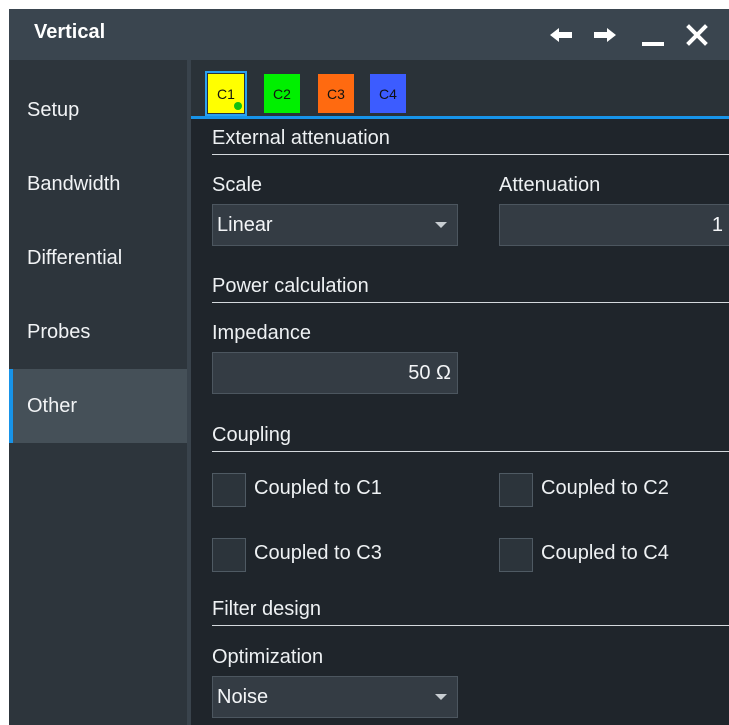 This screenshot has height=725, width=729. I want to click on sidebar-item-label: Setup, so click(53, 109).